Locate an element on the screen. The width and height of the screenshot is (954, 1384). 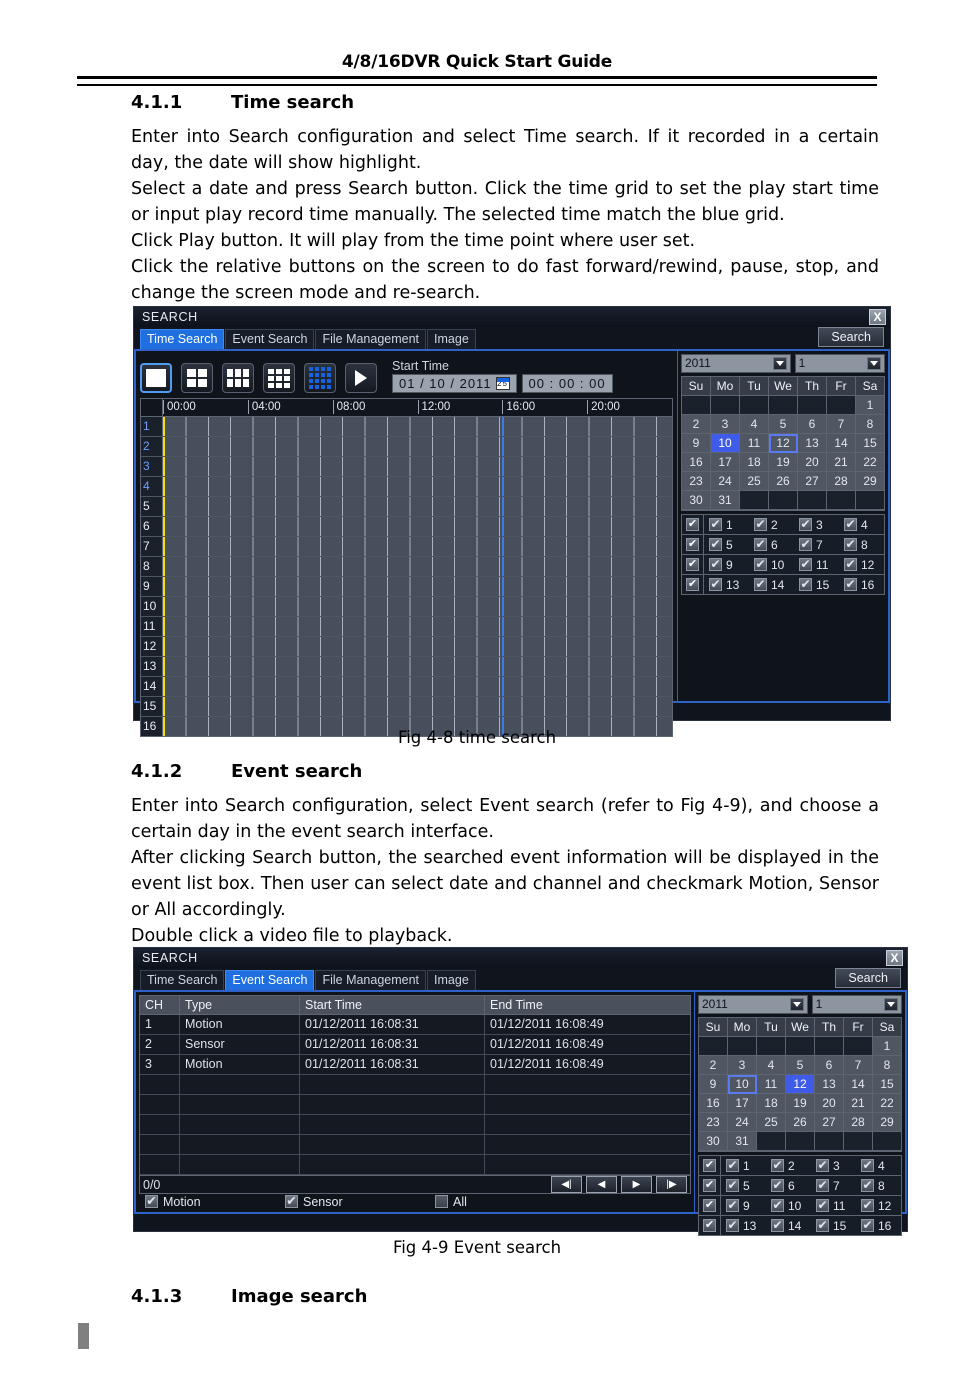
timeline-row: 10 is located at coordinates (406, 607).